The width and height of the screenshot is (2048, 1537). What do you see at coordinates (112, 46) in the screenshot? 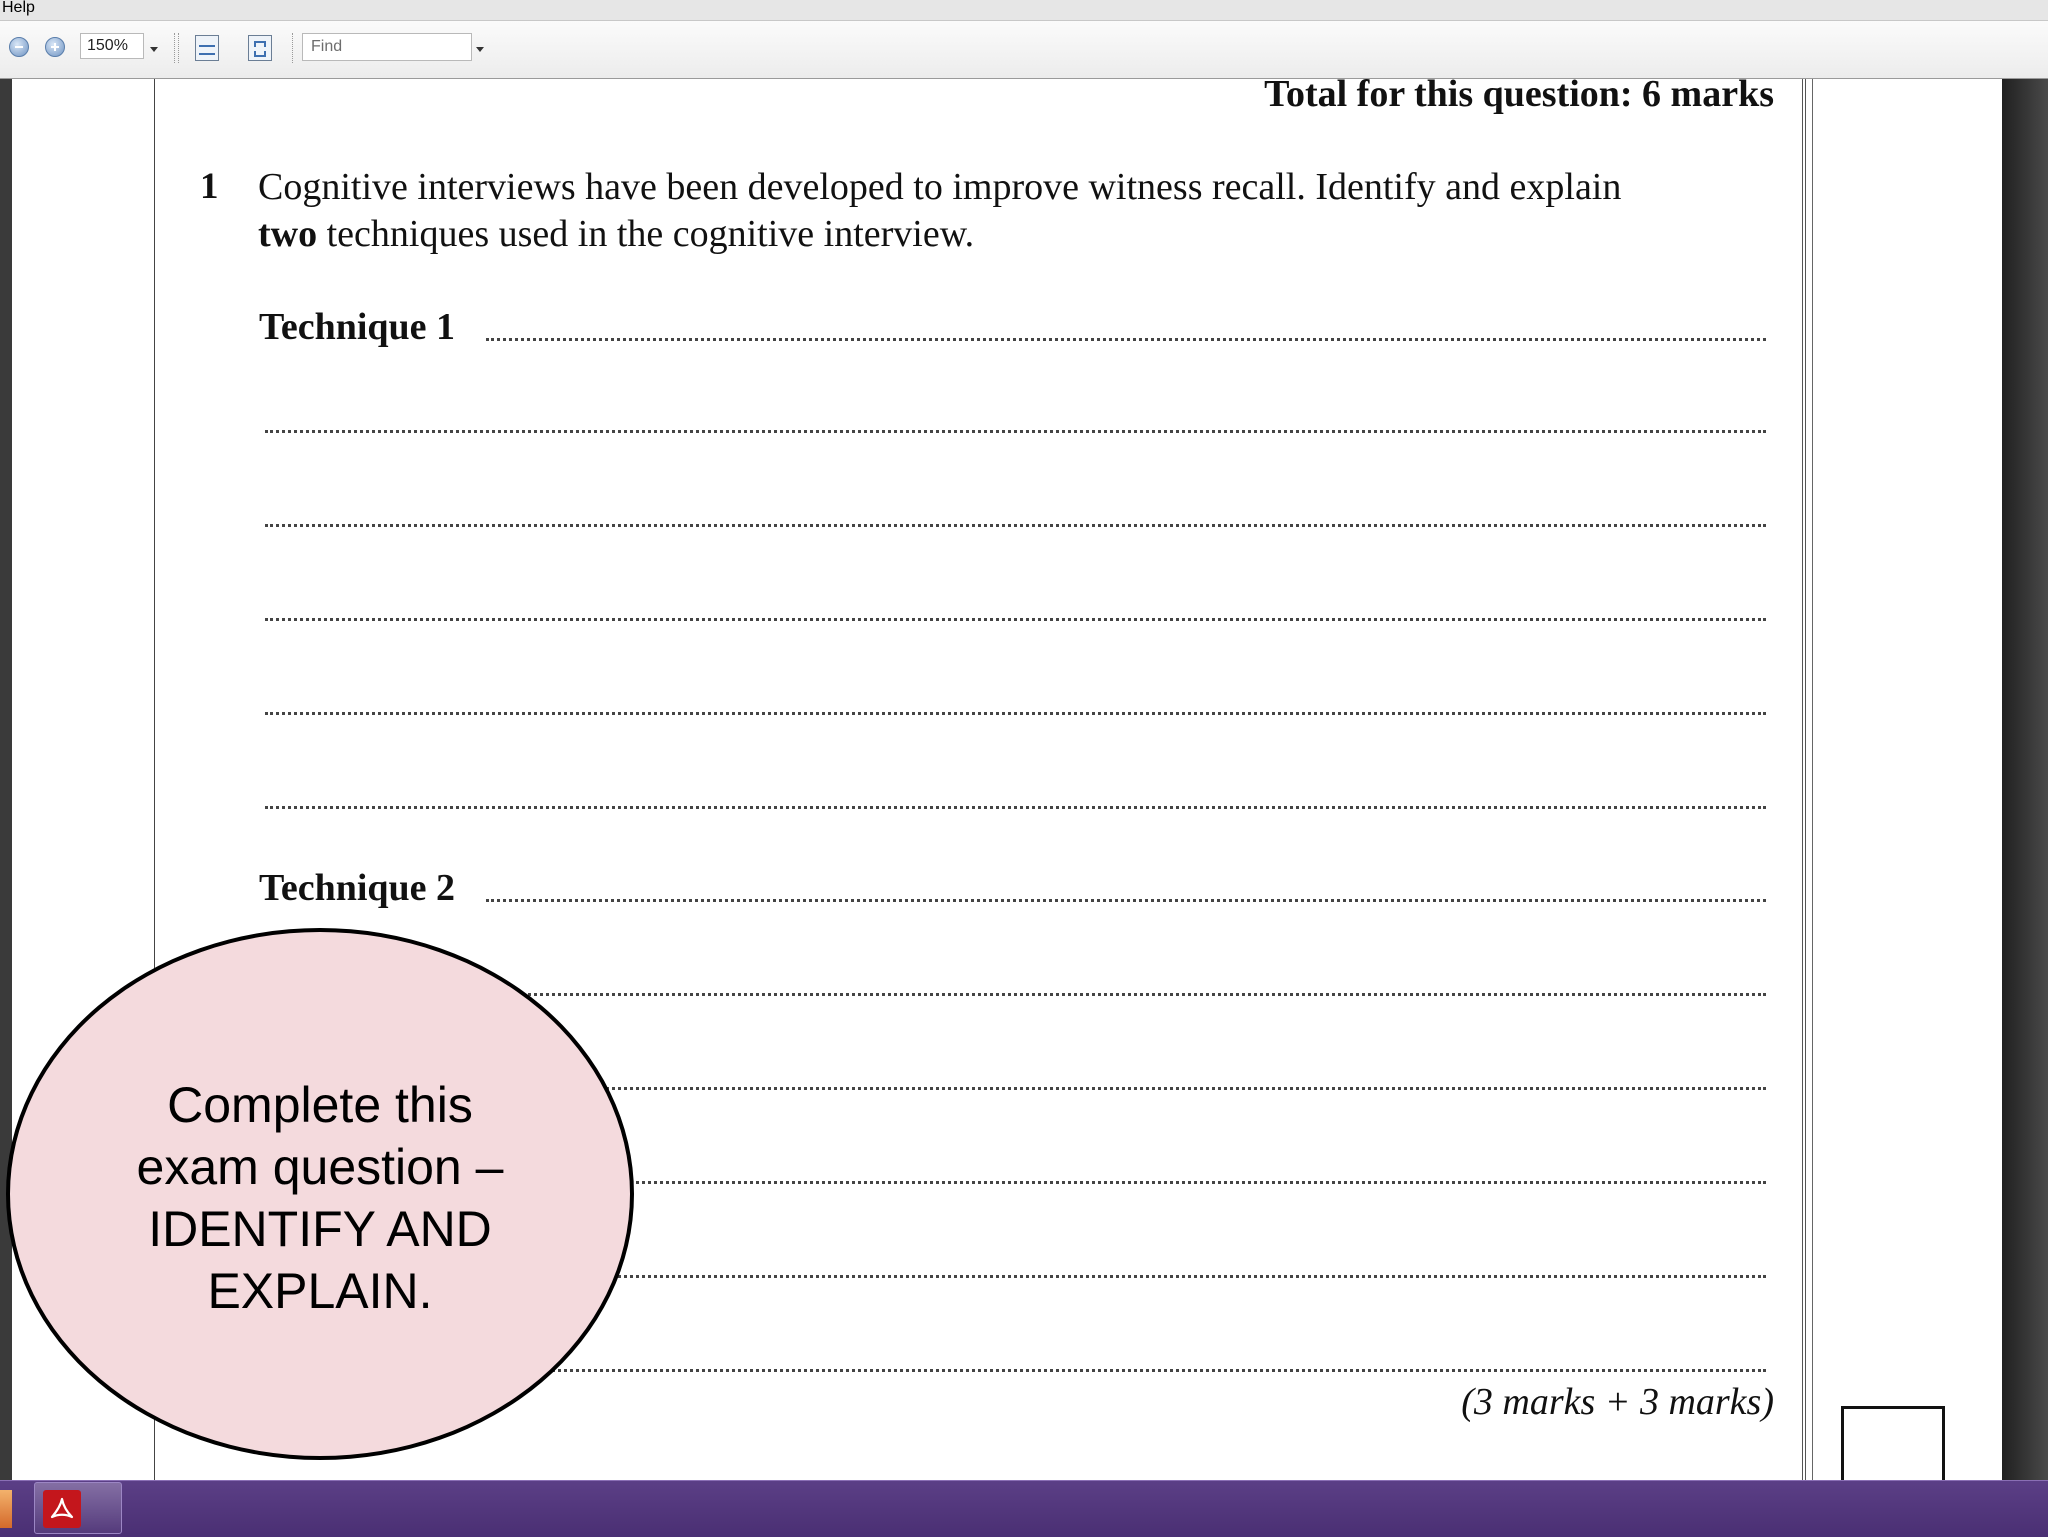
I see `zoom-level-input: 150%` at bounding box center [112, 46].